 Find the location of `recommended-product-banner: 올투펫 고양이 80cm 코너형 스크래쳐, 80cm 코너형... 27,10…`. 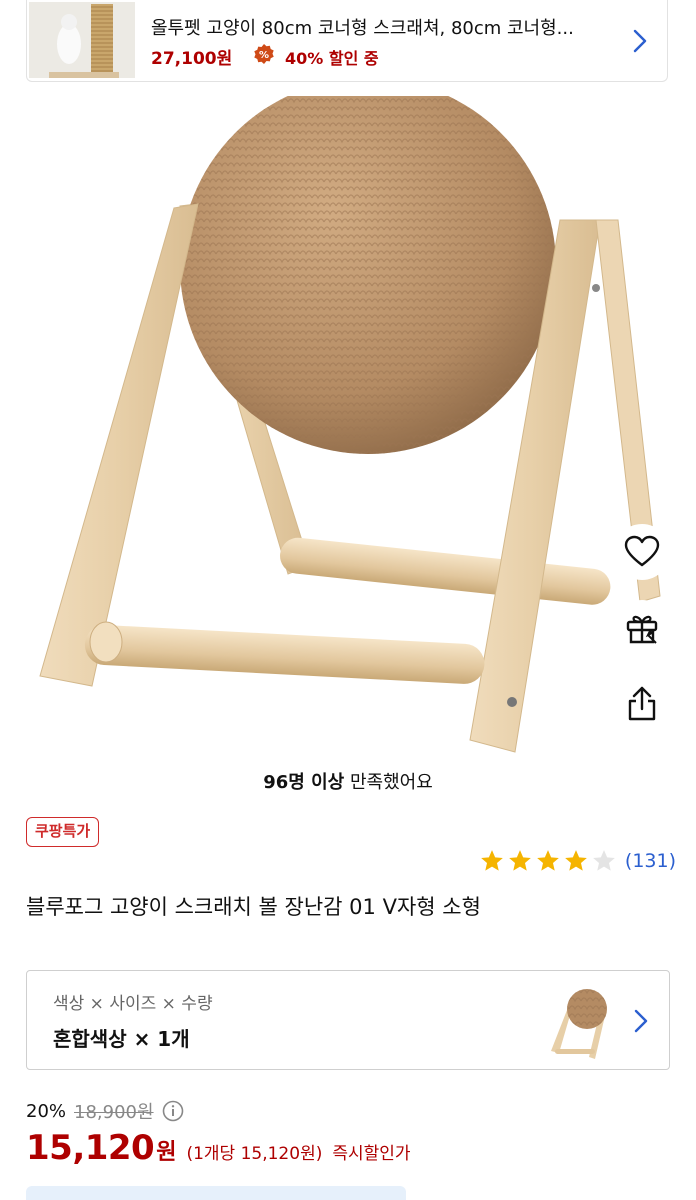

recommended-product-banner: 올투펫 고양이 80cm 코너형 스크래쳐, 80cm 코너형... 27,10… is located at coordinates (347, 41).